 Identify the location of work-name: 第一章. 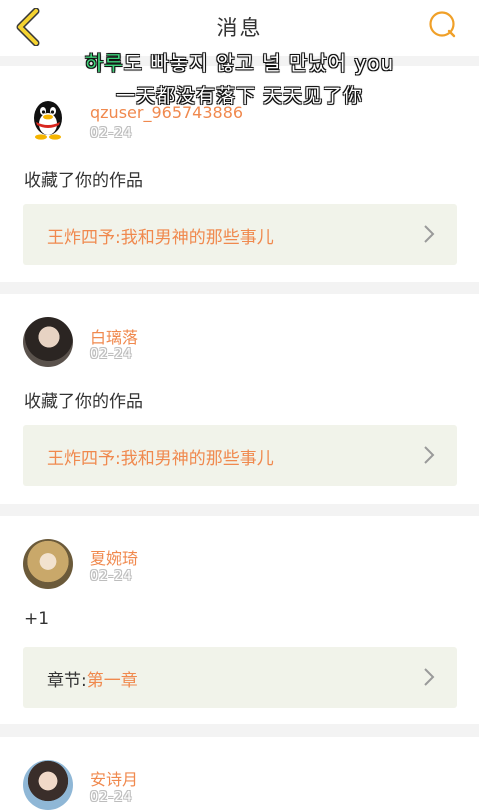
(112, 681).